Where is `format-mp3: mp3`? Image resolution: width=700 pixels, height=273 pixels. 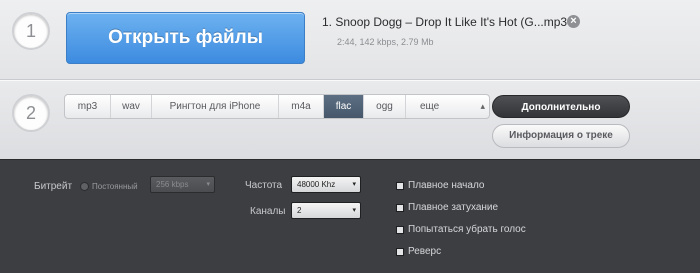 format-mp3: mp3 is located at coordinates (88, 106).